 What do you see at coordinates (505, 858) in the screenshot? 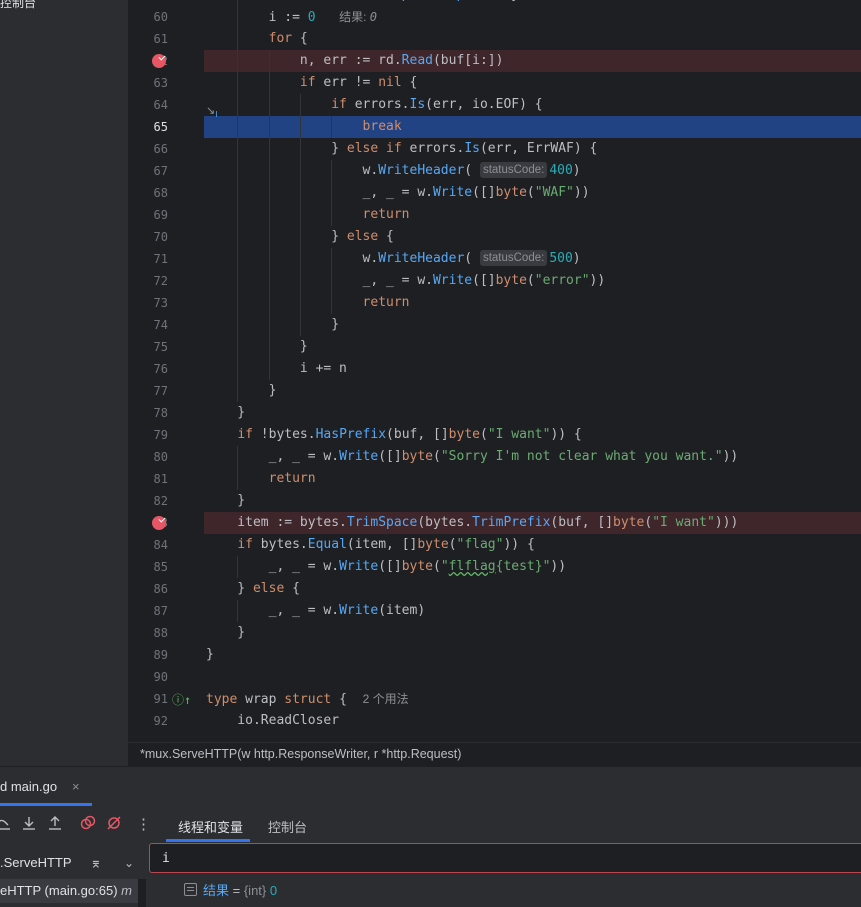
I see `evaluate-expression-input` at bounding box center [505, 858].